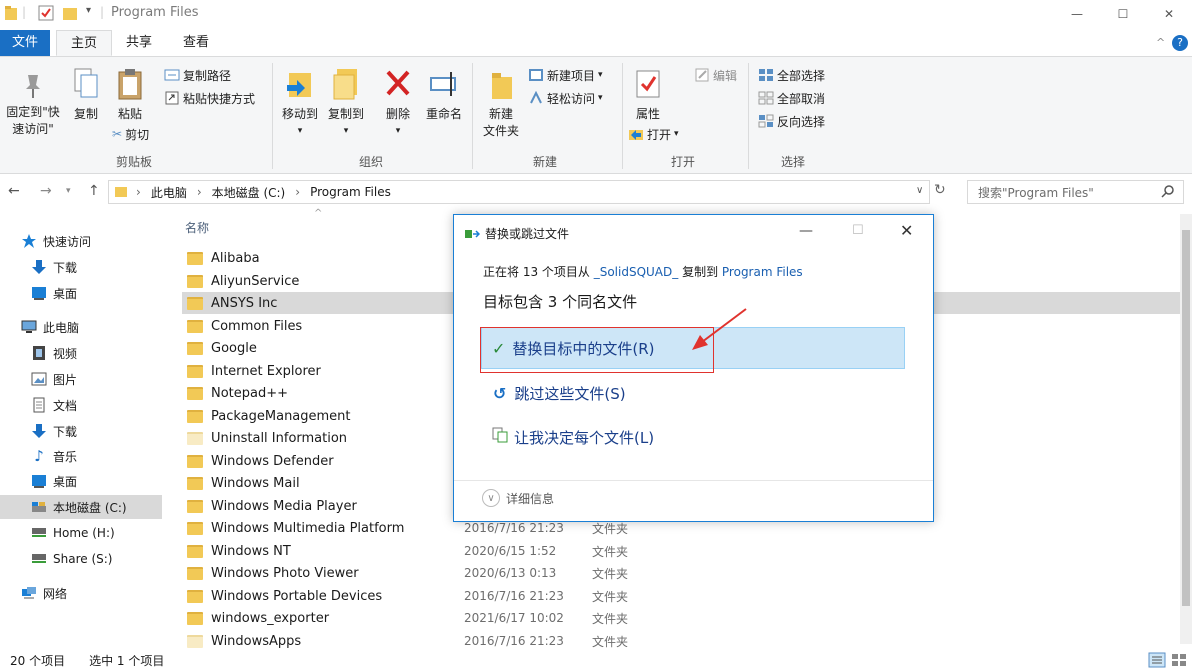 Image resolution: width=1192 pixels, height=672 pixels. I want to click on collapse-ribbon-icon: ^, so click(1160, 42).